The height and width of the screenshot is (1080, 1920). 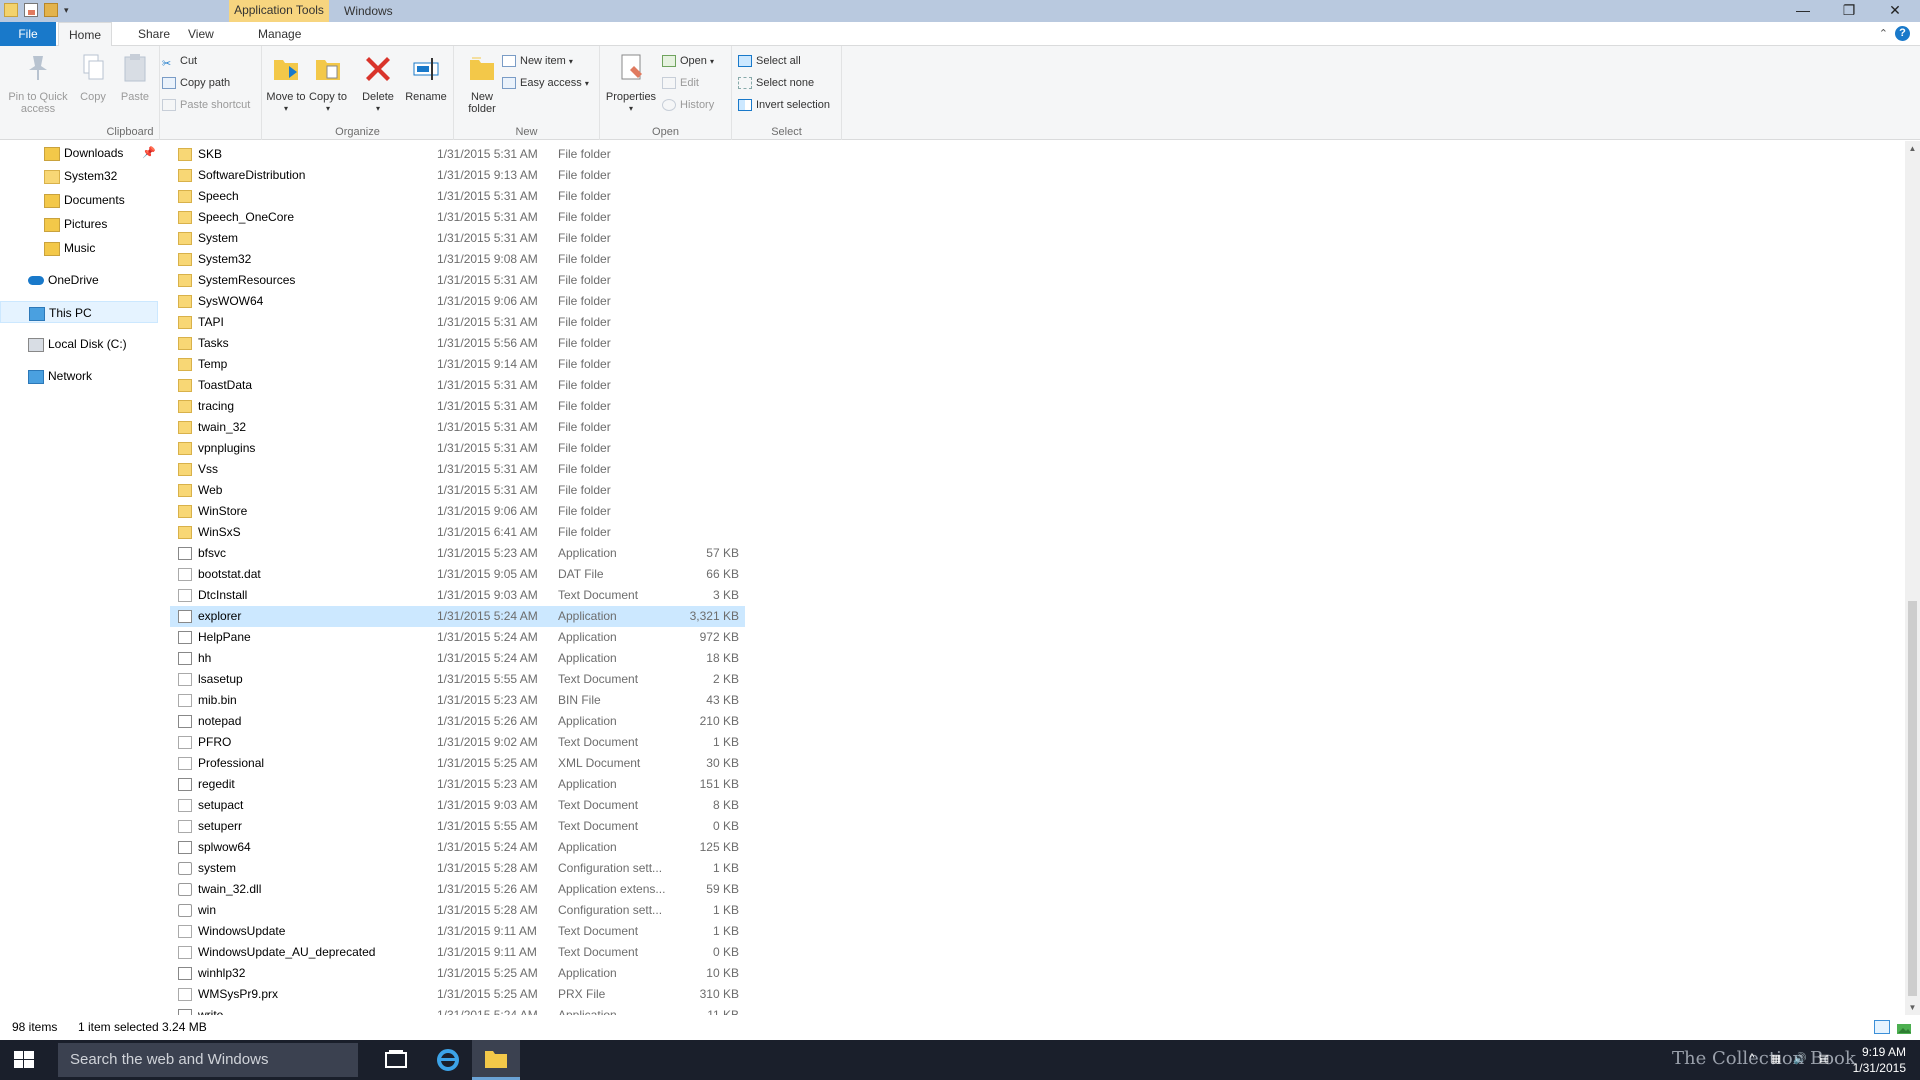 I want to click on move-to-button: Move to ▾, so click(x=286, y=83).